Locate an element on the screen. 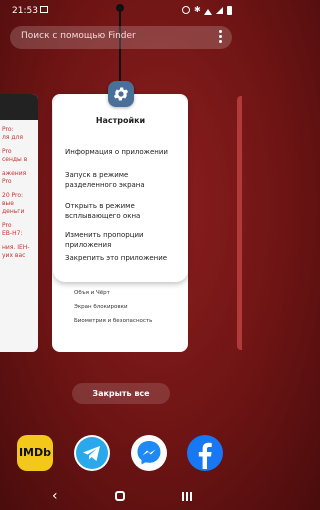 The image size is (320, 510). search-placeholder: Поиск с помощью Finder is located at coordinates (78, 36).